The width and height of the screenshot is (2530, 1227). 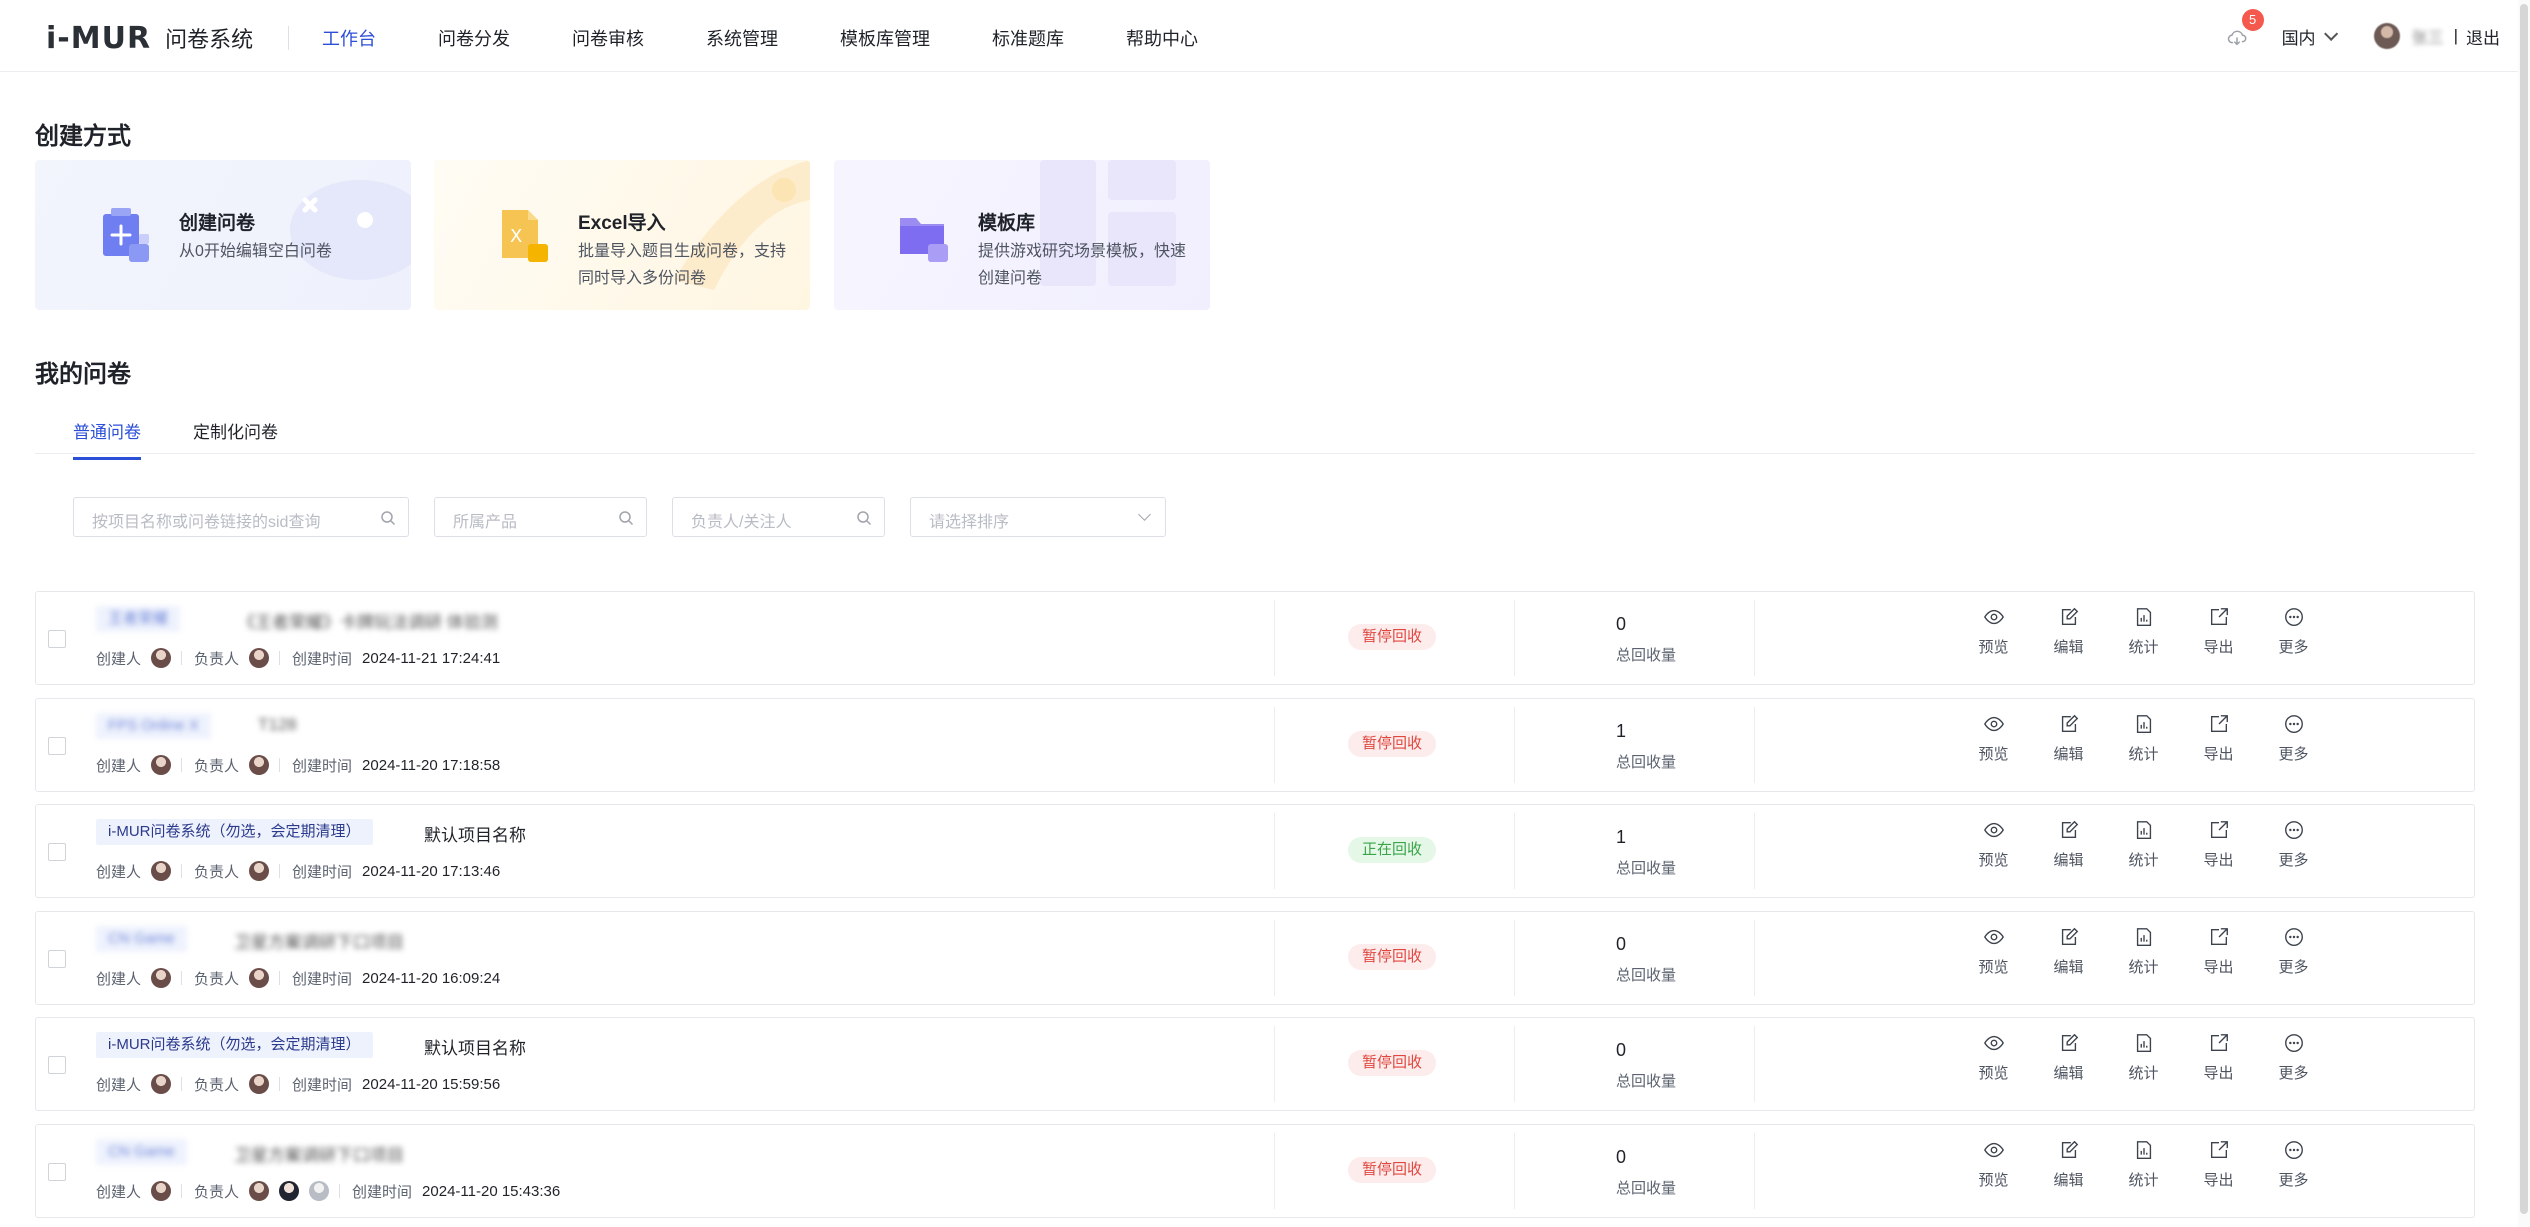 What do you see at coordinates (2245, 29) in the screenshot?
I see `notification-button: 5` at bounding box center [2245, 29].